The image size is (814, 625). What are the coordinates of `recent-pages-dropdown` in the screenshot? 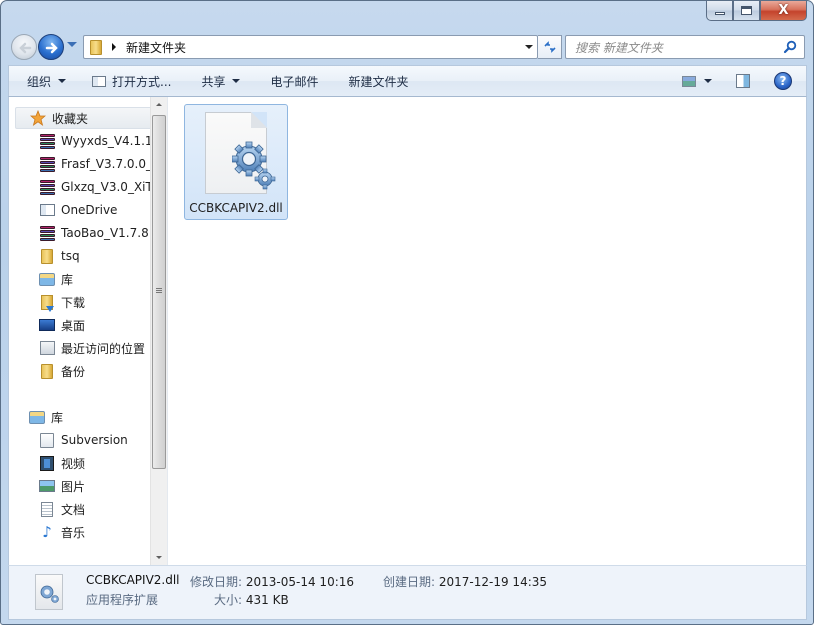 It's located at (72, 44).